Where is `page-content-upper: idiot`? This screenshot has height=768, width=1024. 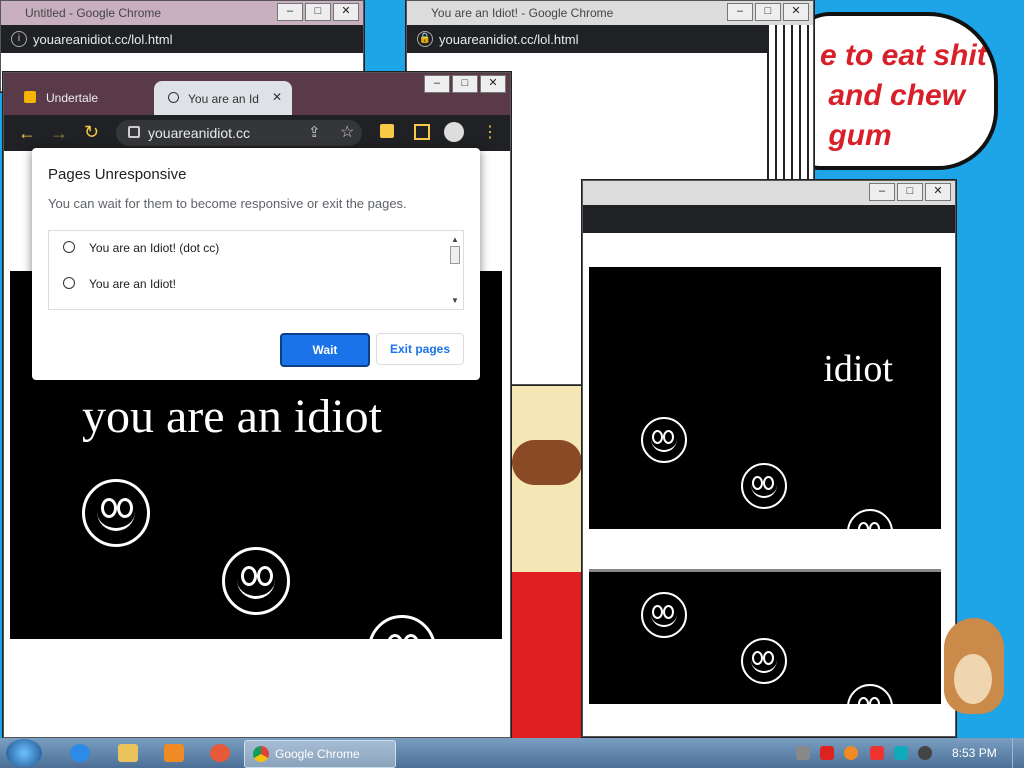 page-content-upper: idiot is located at coordinates (765, 411).